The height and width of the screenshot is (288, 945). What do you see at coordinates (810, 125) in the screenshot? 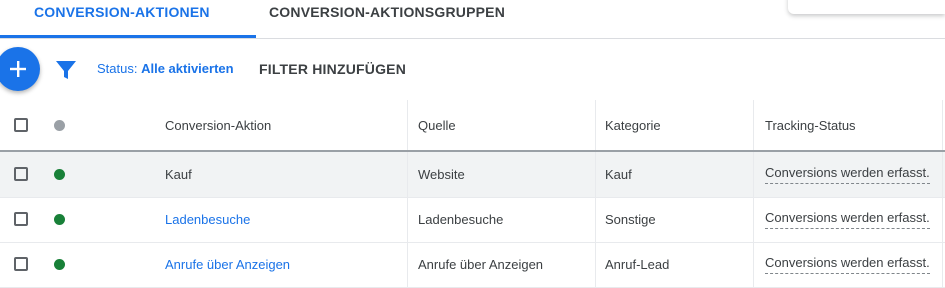
I see `column-header-tracking-status: Tracking-Status` at bounding box center [810, 125].